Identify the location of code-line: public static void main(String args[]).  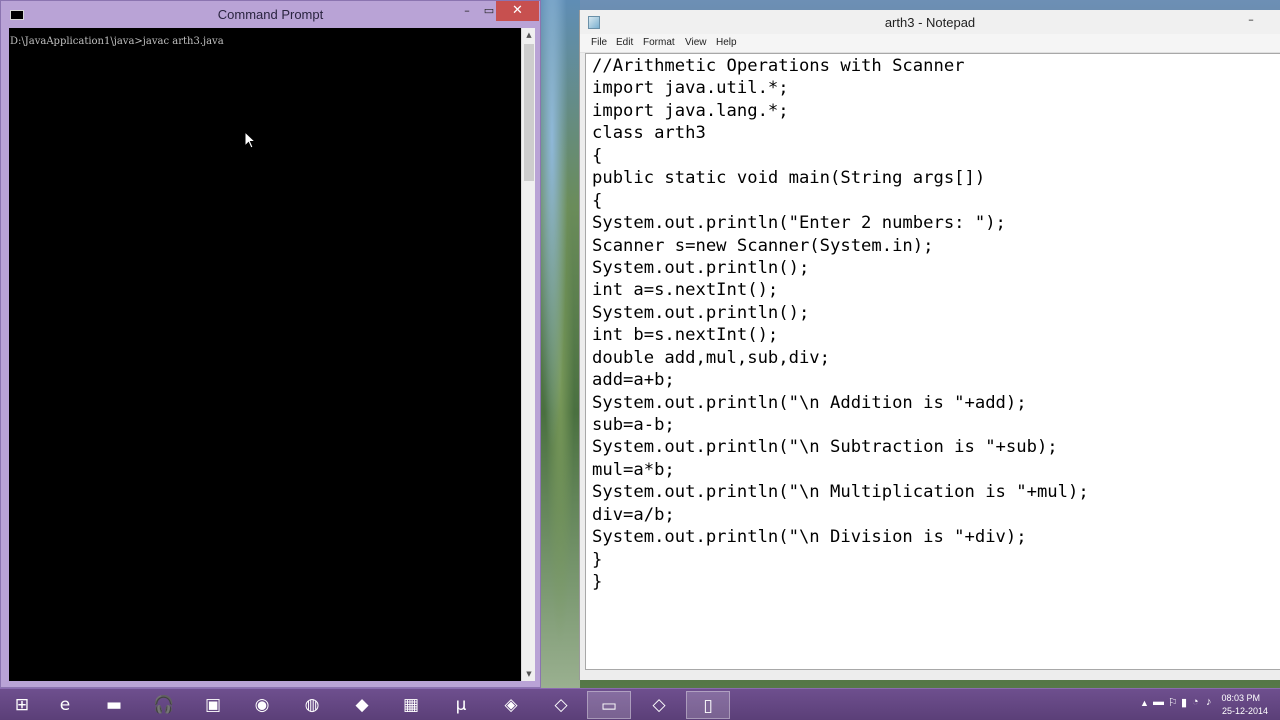
(789, 178).